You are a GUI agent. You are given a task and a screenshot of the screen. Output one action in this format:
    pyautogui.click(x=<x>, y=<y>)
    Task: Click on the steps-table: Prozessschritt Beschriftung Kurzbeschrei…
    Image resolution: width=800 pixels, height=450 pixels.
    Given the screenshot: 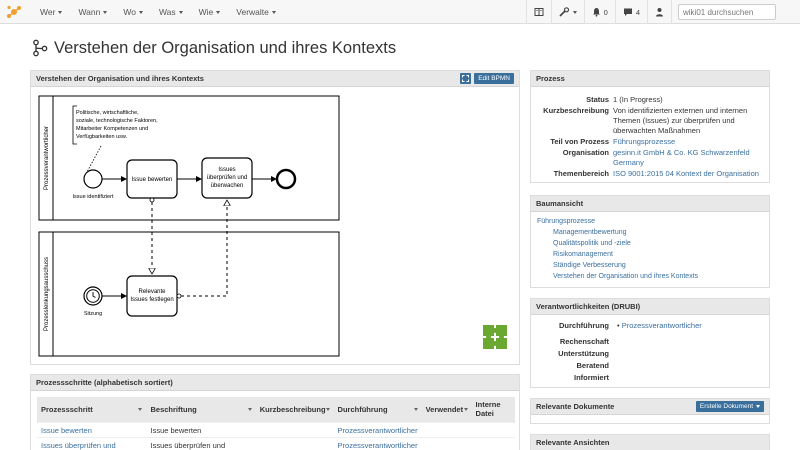 What is the action you would take?
    pyautogui.click(x=276, y=423)
    